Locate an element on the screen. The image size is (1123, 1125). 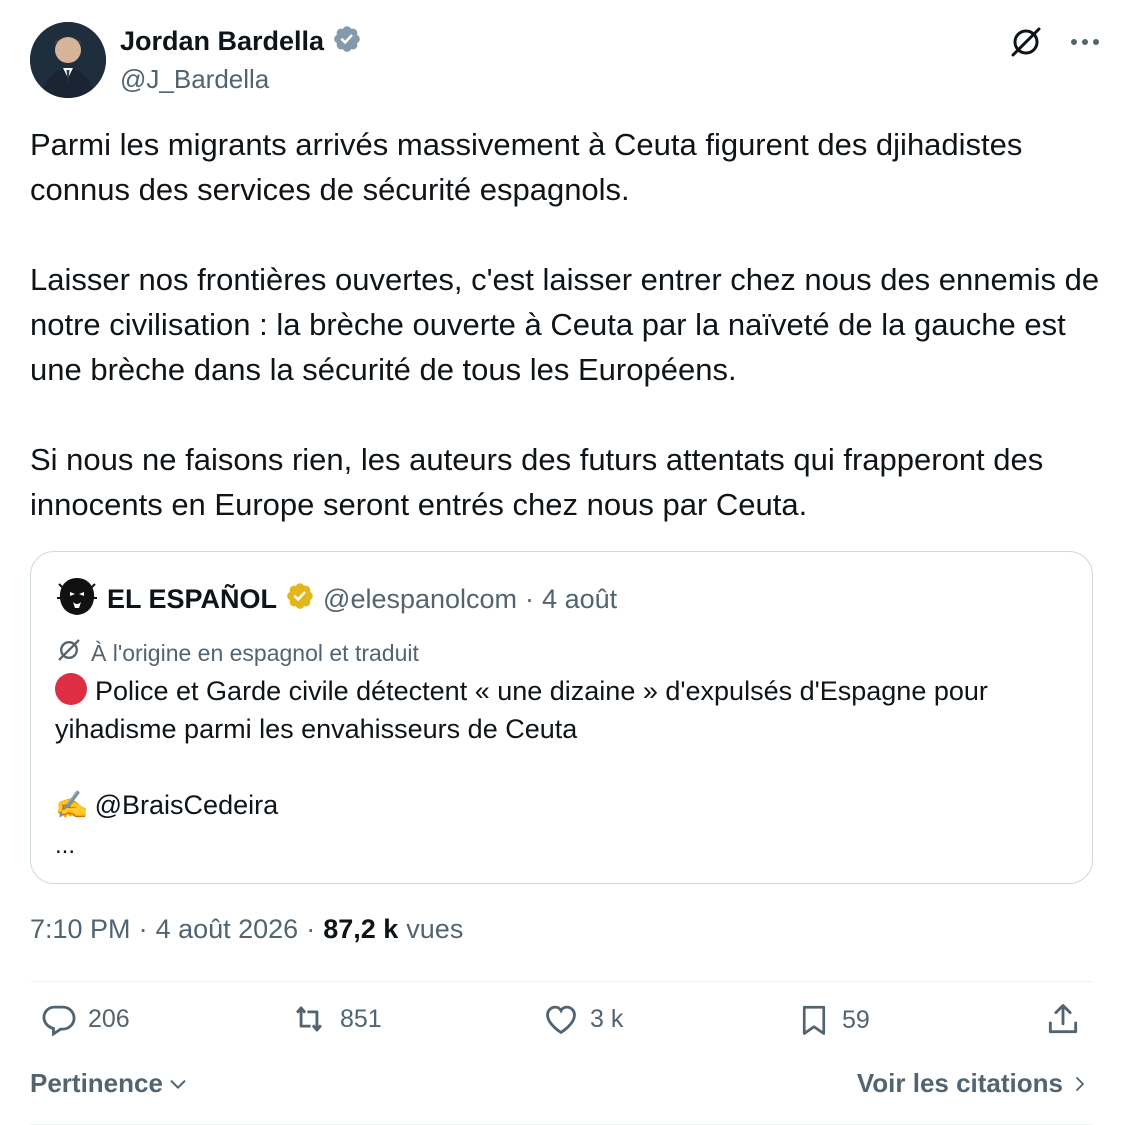
replies-footer: Pertinence Voir les citations is located at coordinates (561, 1088).